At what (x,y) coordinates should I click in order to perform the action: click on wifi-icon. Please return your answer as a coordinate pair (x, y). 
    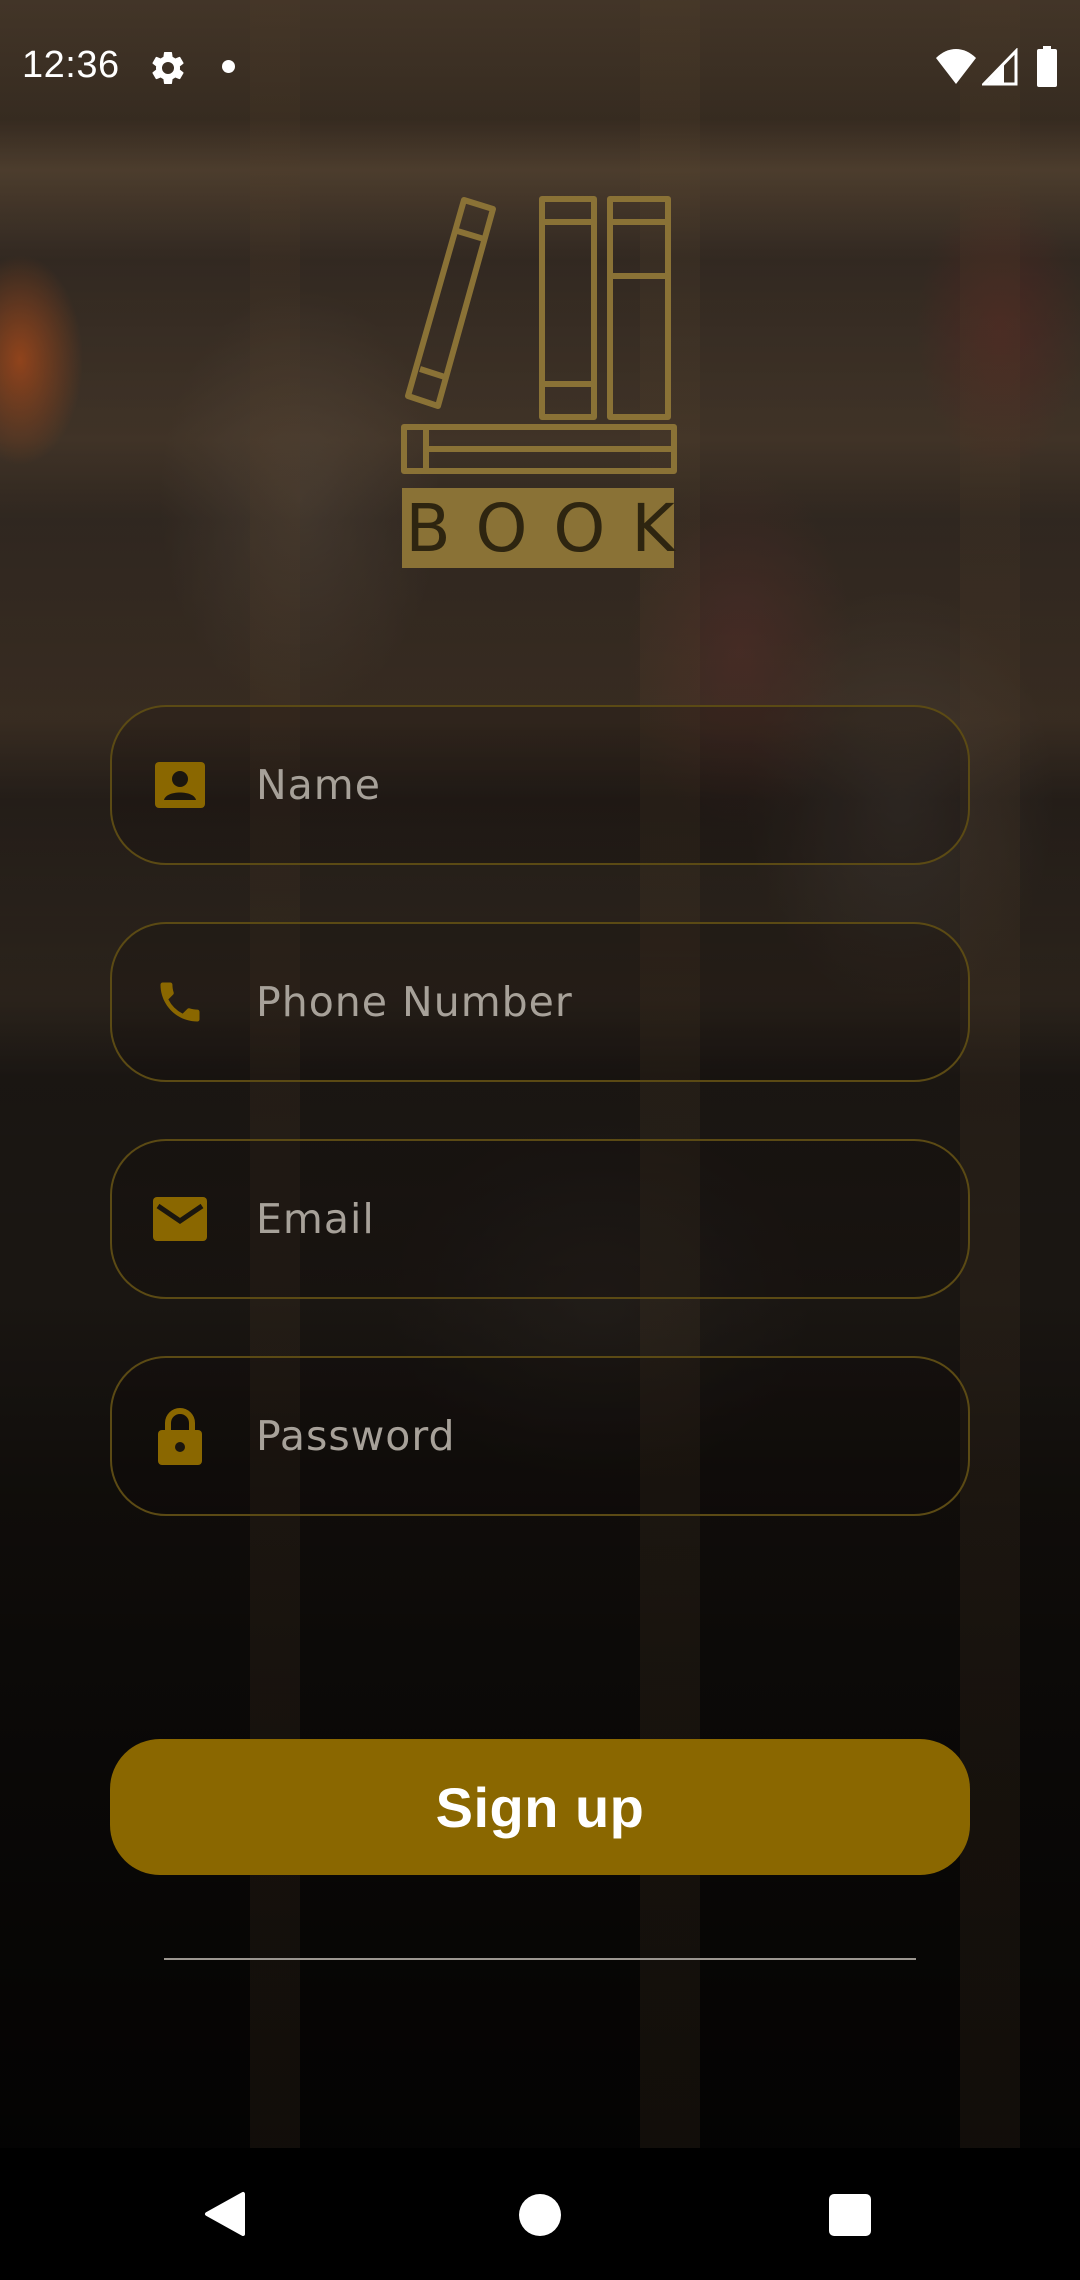
    Looking at the image, I should click on (956, 66).